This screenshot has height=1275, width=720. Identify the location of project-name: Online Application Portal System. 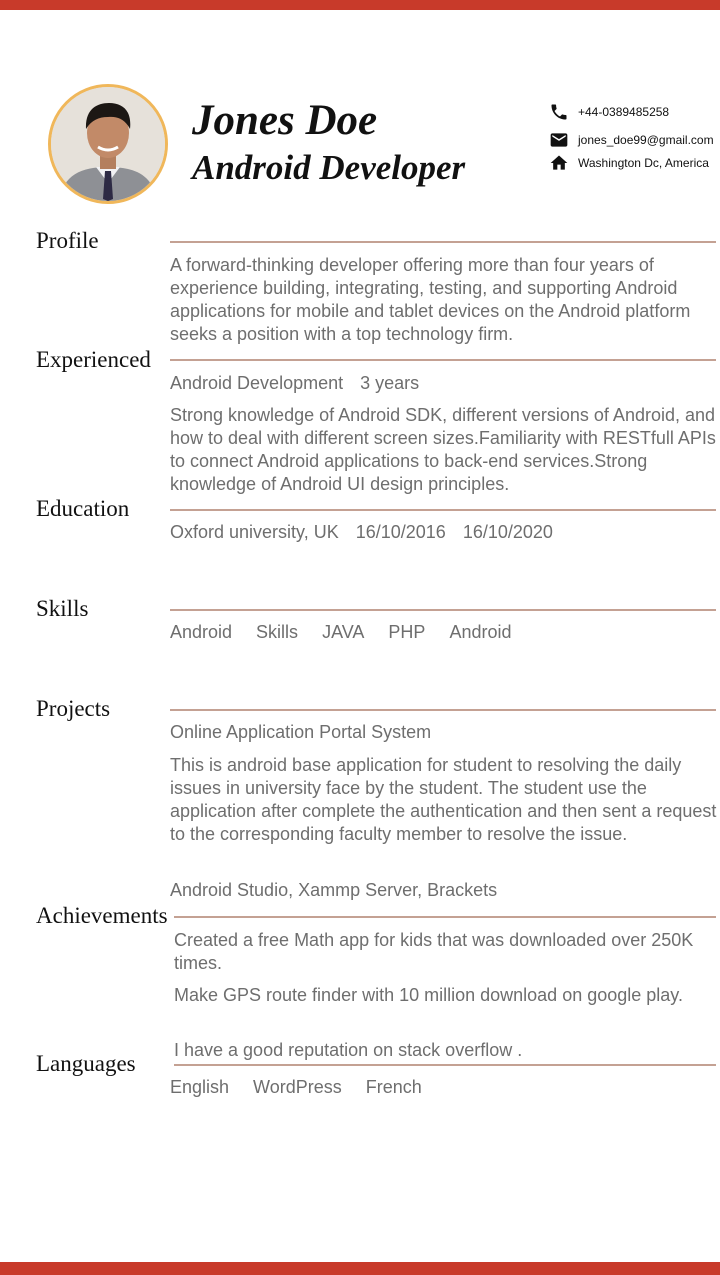
(312, 732).